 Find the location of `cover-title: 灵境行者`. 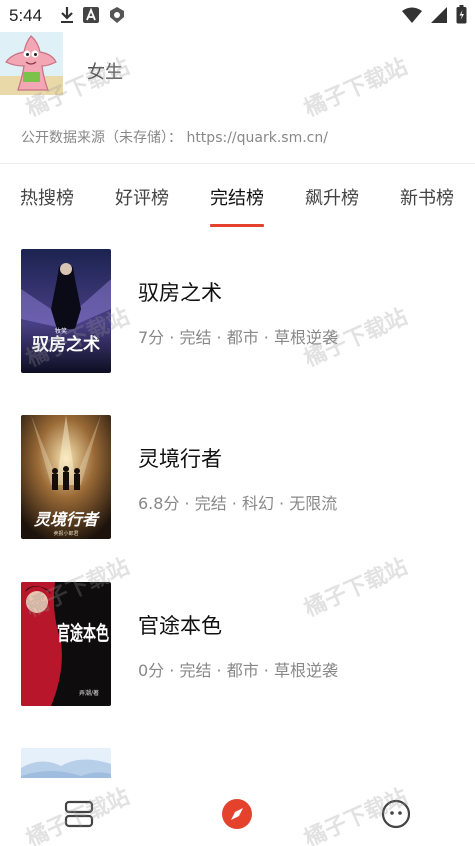

cover-title: 灵境行者 is located at coordinates (67, 519).